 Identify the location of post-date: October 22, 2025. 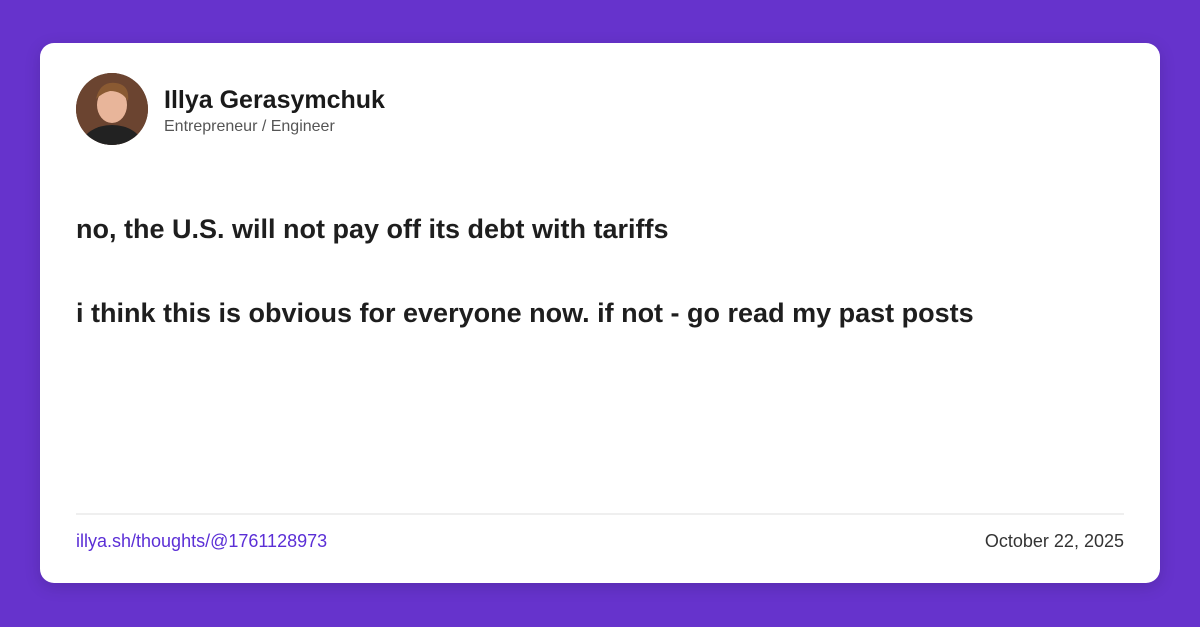
(1054, 541).